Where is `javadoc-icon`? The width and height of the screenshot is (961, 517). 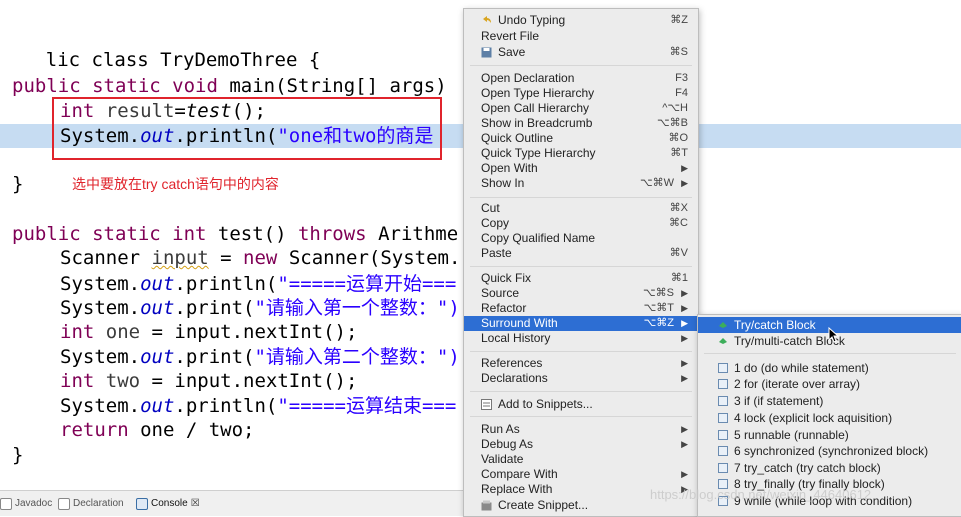
javadoc-icon is located at coordinates (6, 504).